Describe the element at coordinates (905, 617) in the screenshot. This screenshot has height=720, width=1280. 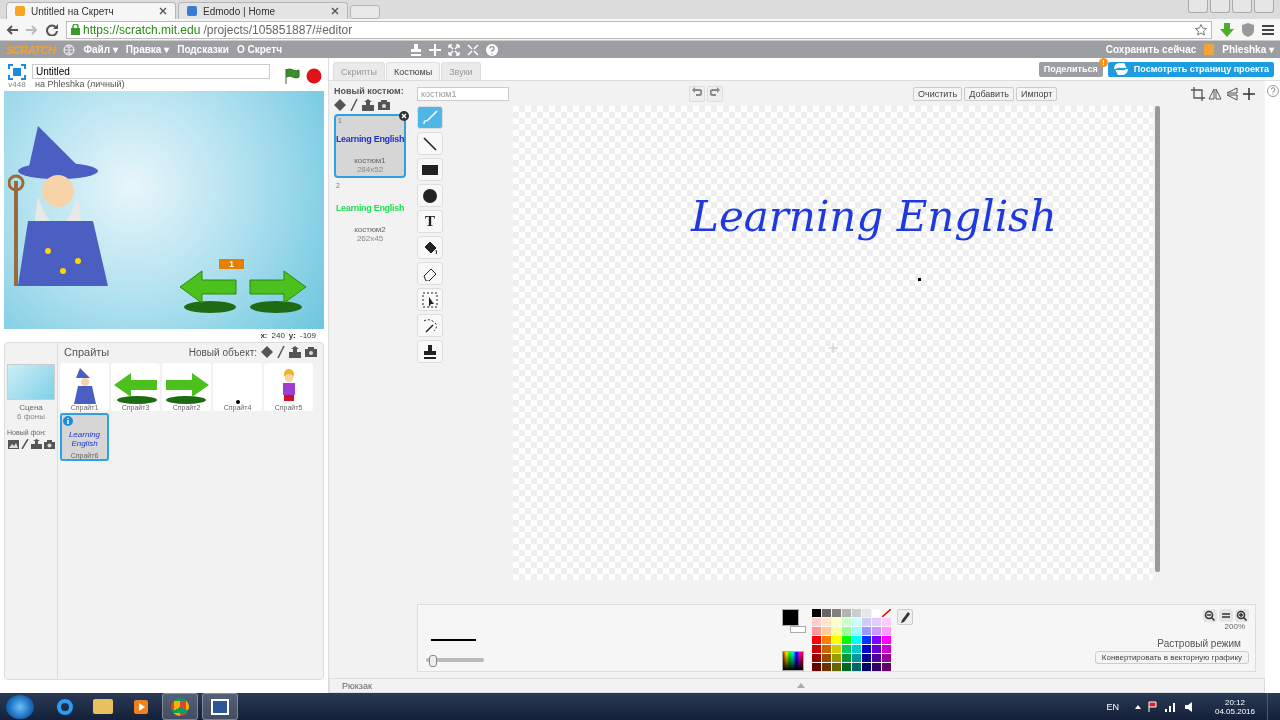
I see `eyedropper-button` at that location.